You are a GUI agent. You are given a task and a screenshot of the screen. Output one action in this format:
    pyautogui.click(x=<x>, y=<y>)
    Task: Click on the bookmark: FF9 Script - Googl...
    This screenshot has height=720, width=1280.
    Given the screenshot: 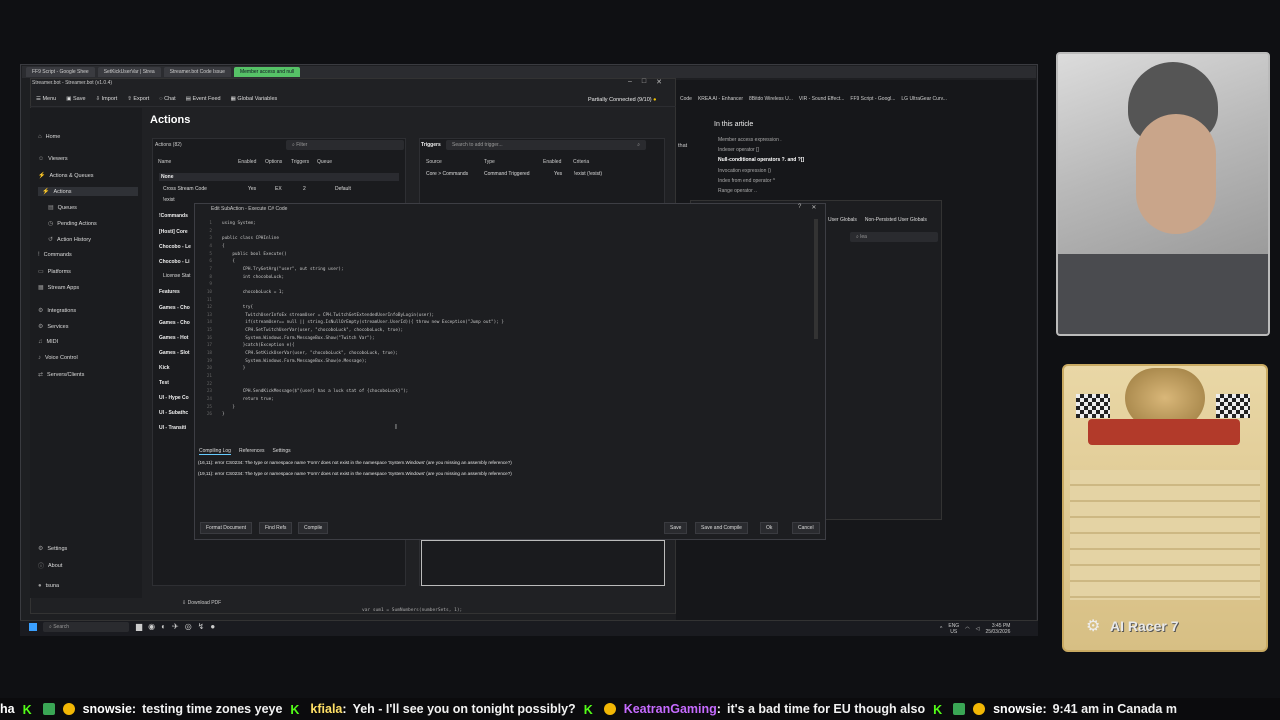 What is the action you would take?
    pyautogui.click(x=872, y=99)
    